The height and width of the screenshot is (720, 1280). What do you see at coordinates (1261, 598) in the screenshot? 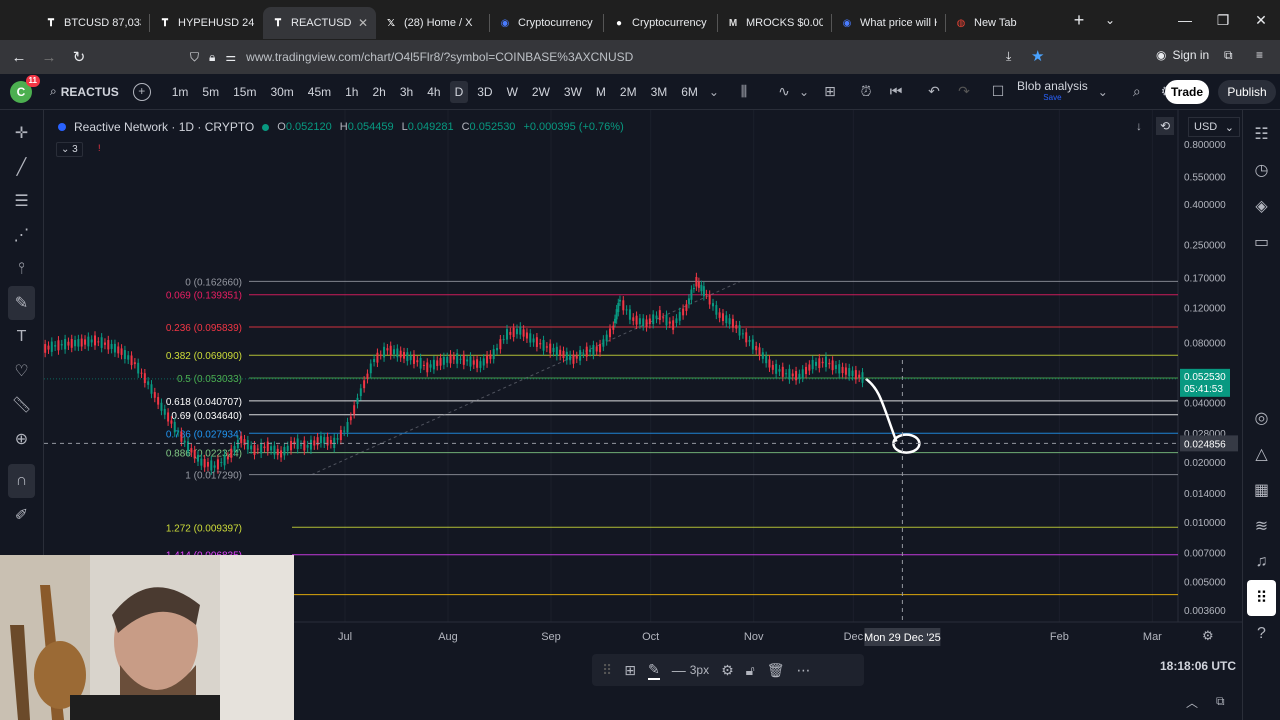
I see `apps-grid-icon: ⠿` at bounding box center [1261, 598].